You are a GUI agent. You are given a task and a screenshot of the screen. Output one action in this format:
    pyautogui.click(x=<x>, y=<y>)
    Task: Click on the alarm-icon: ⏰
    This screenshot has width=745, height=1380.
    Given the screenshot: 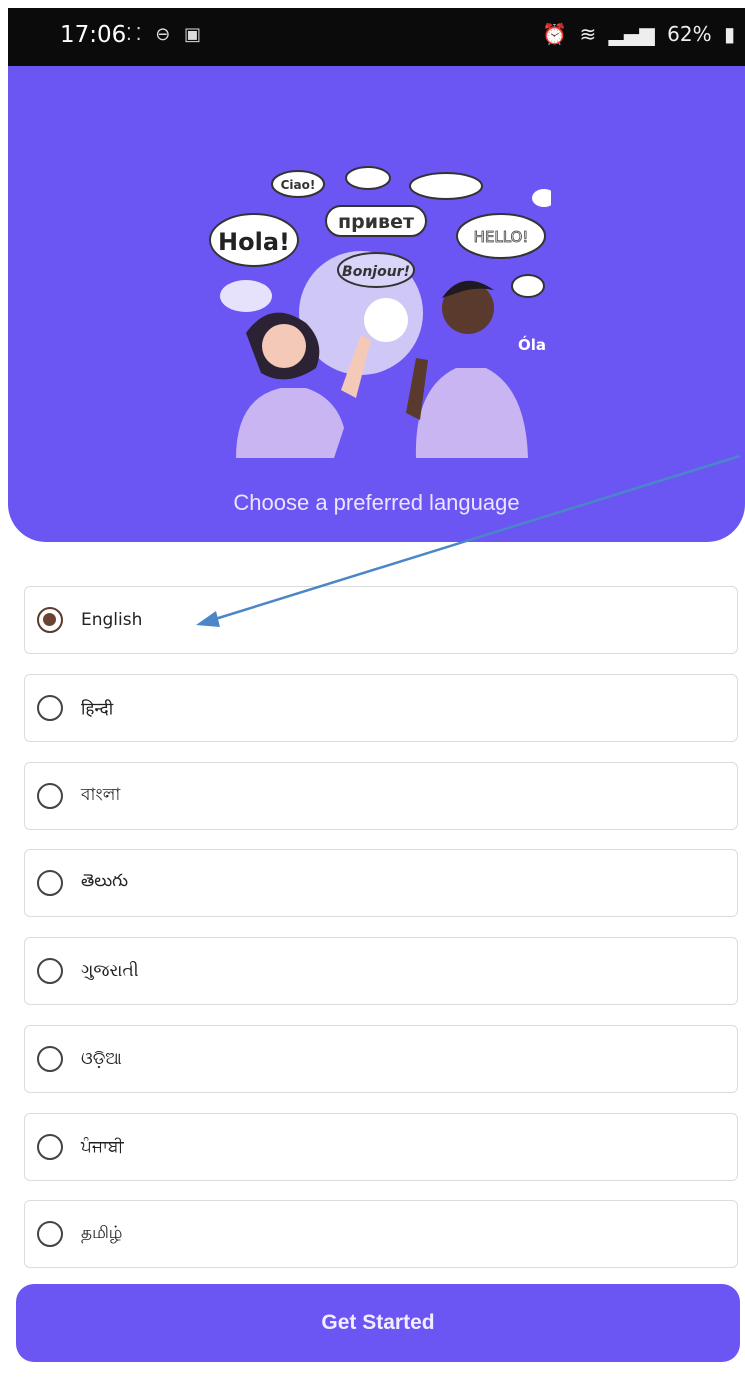 What is the action you would take?
    pyautogui.click(x=555, y=34)
    